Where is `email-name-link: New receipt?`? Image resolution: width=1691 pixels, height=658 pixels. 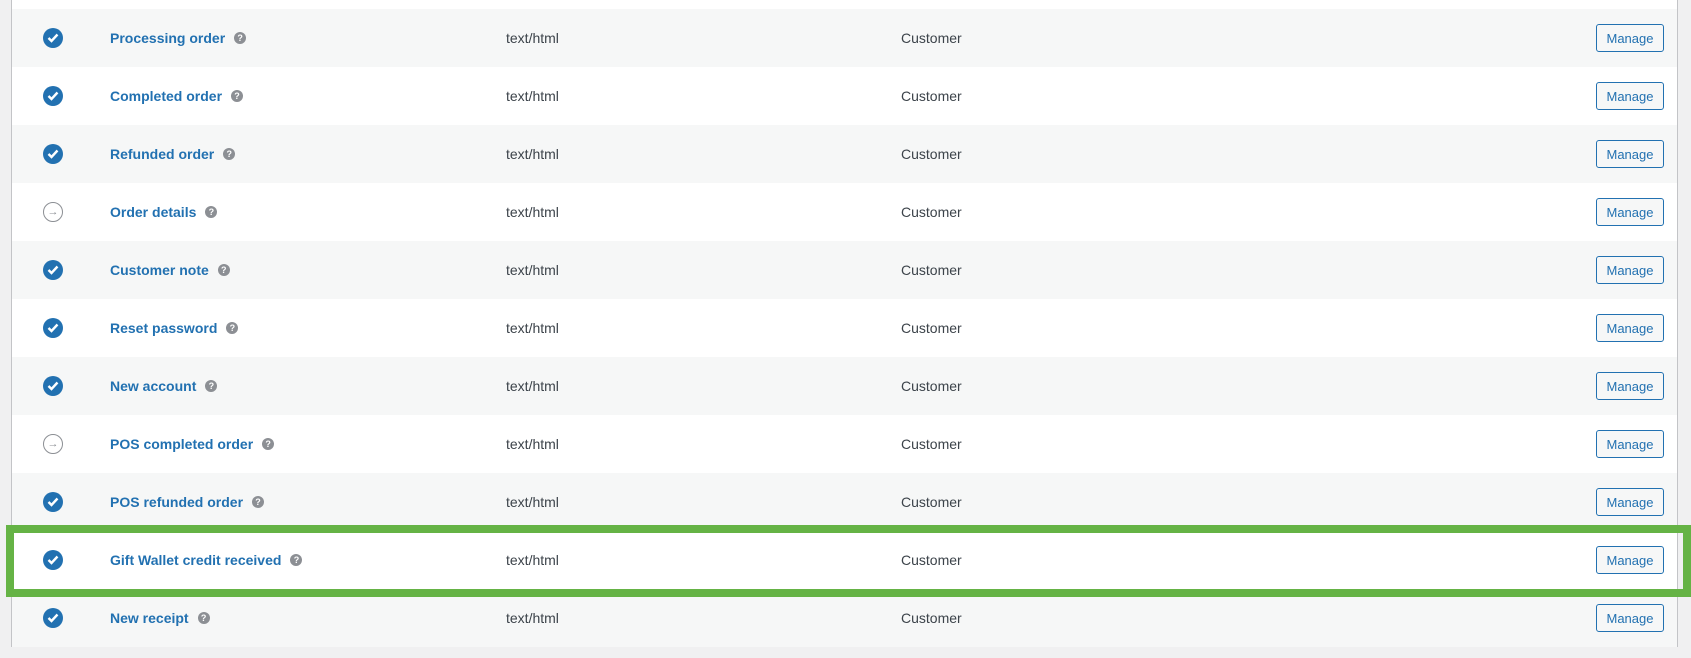 email-name-link: New receipt? is located at coordinates (160, 618).